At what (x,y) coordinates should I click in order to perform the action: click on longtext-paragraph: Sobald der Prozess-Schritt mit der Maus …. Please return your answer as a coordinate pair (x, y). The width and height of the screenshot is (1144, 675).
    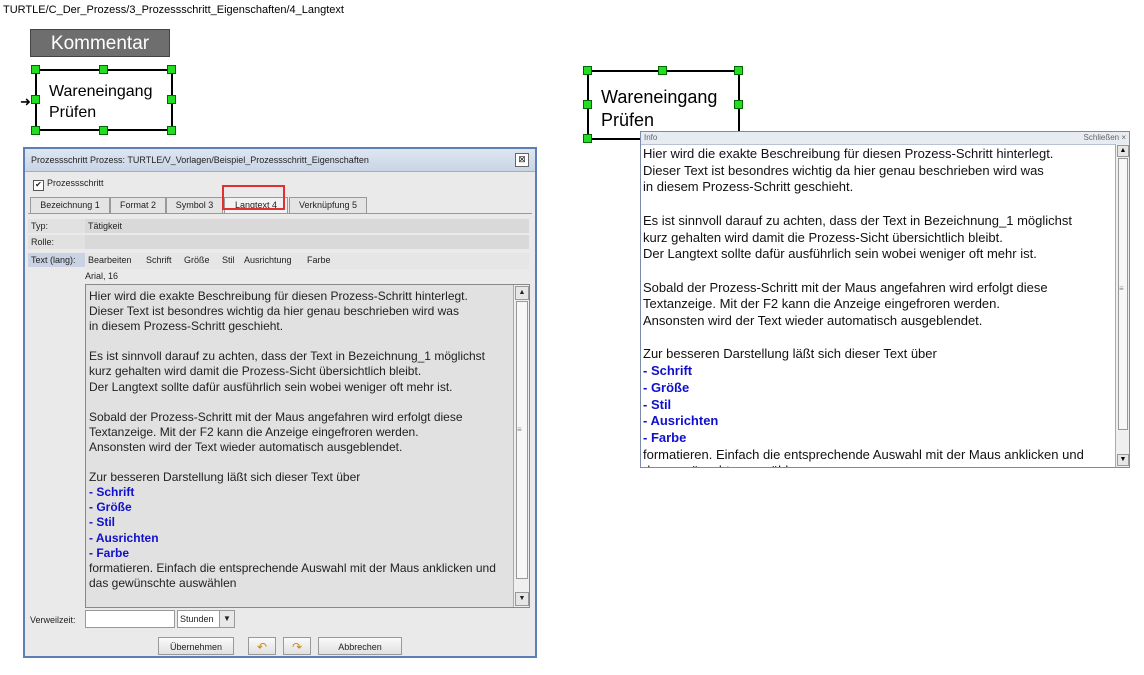
    Looking at the image, I should click on (276, 431).